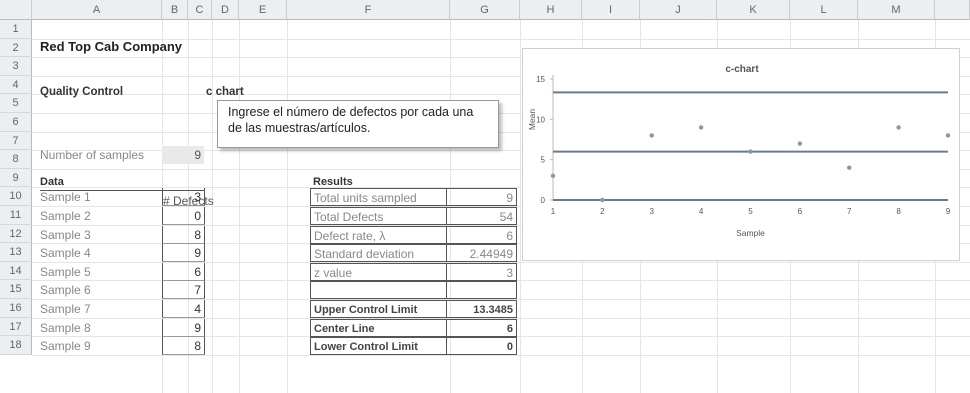 This screenshot has width=970, height=393. Describe the element at coordinates (225, 10) in the screenshot. I see `column-header-d: D` at that location.